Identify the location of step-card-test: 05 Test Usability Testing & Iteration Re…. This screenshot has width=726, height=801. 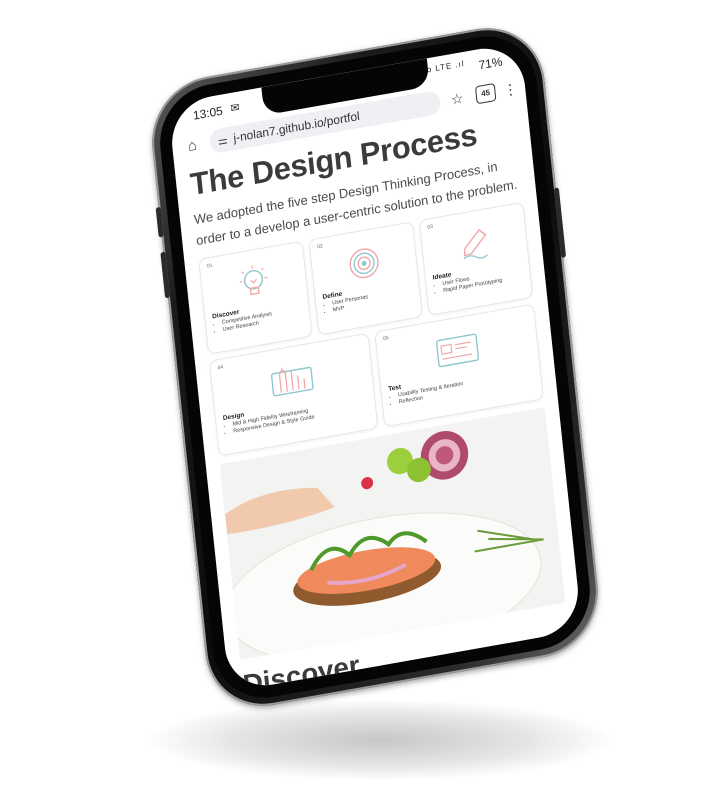
(459, 365).